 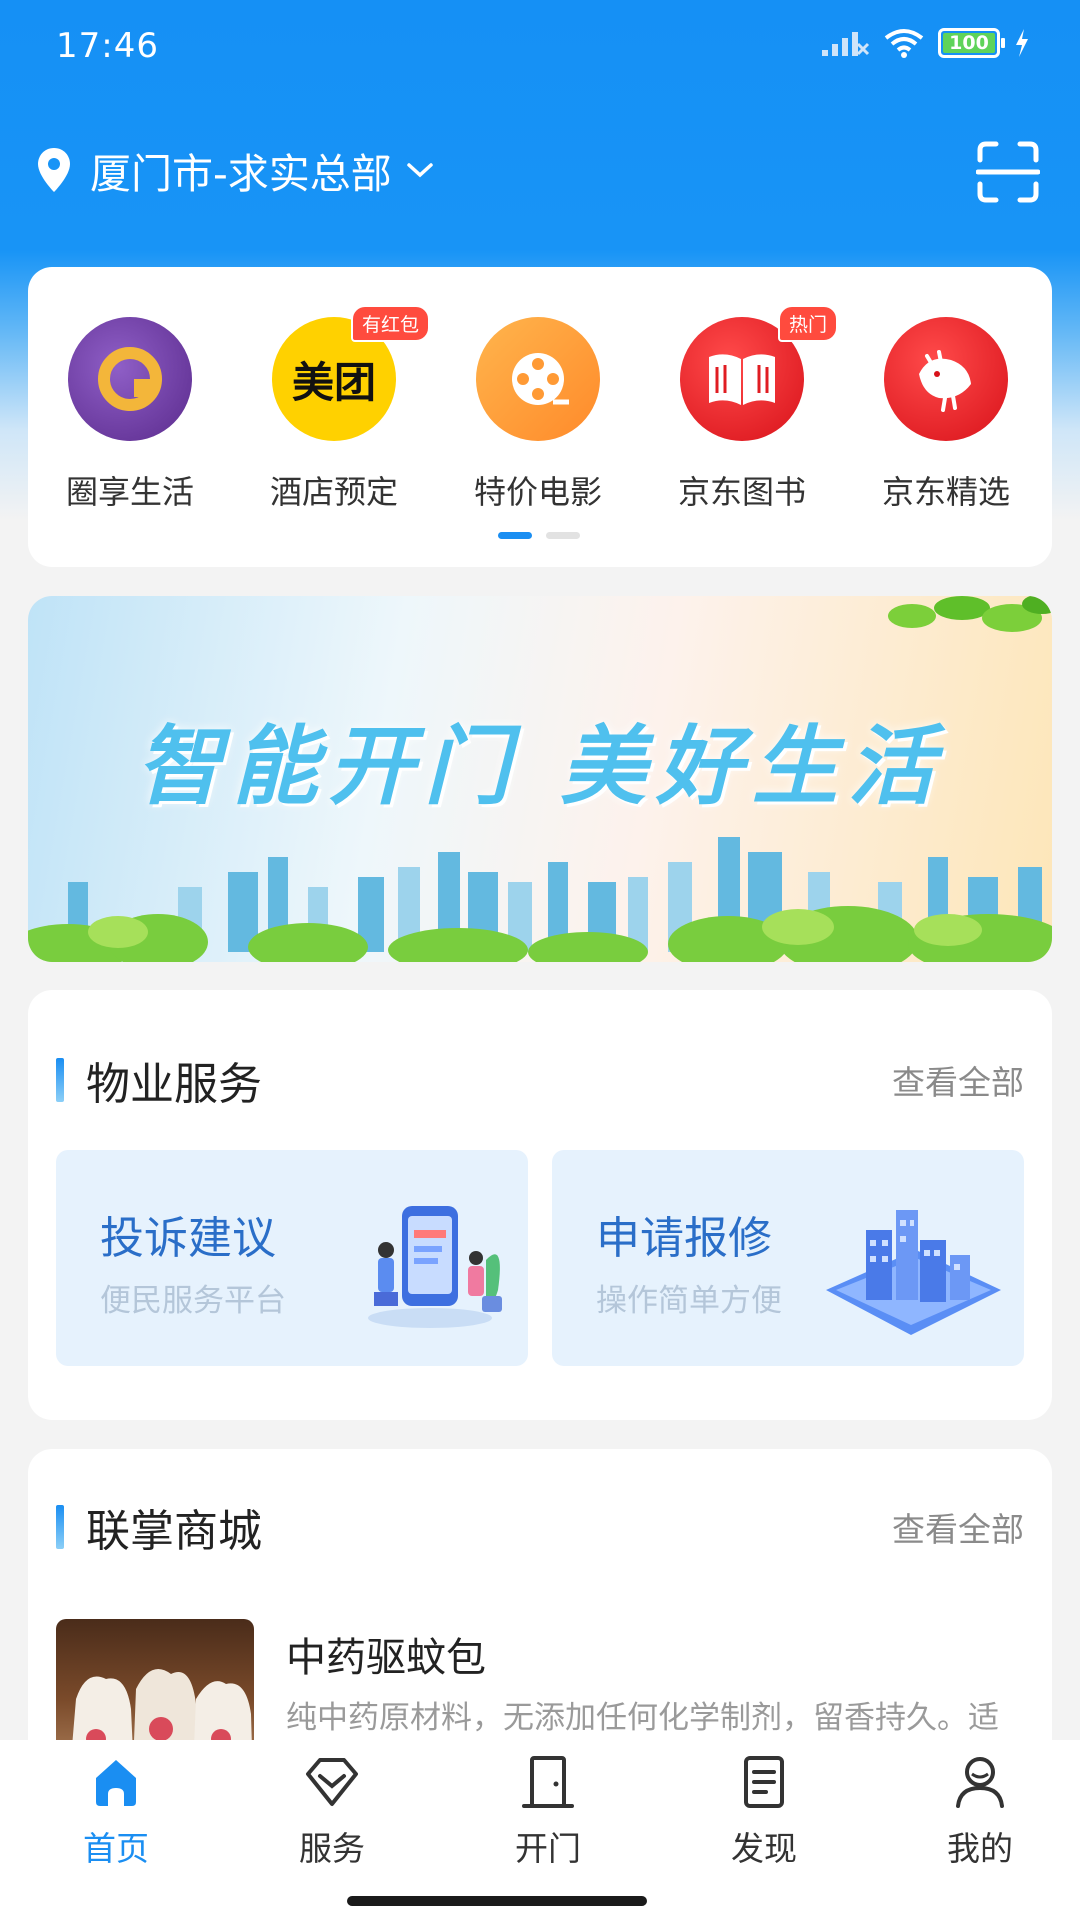 What do you see at coordinates (54, 170) in the screenshot?
I see `location-pin-icon` at bounding box center [54, 170].